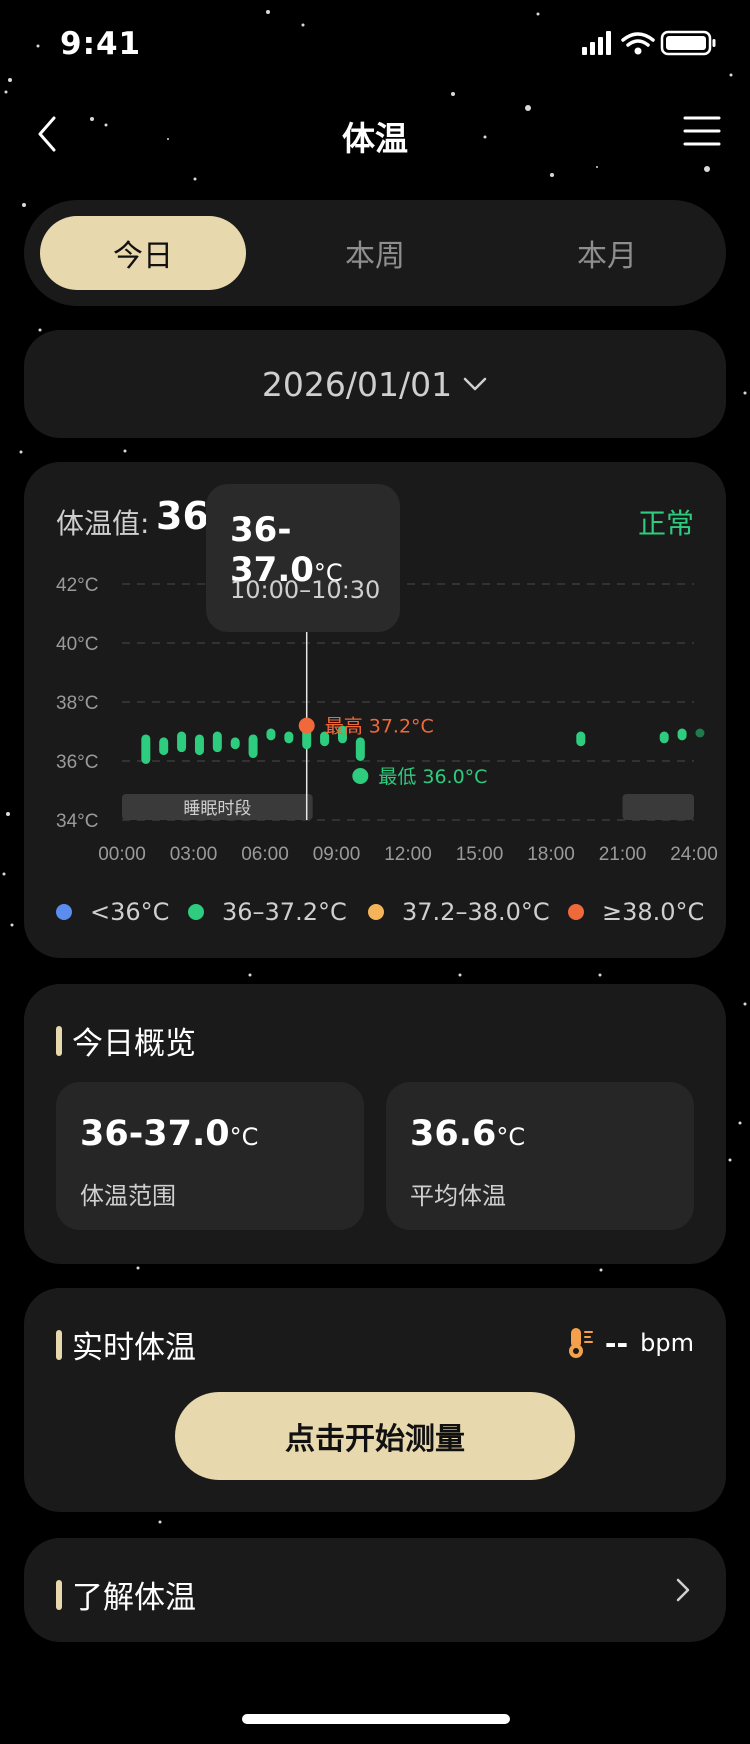  Describe the element at coordinates (458, 1196) in the screenshot. I see `stat-label: 平均体温` at that location.